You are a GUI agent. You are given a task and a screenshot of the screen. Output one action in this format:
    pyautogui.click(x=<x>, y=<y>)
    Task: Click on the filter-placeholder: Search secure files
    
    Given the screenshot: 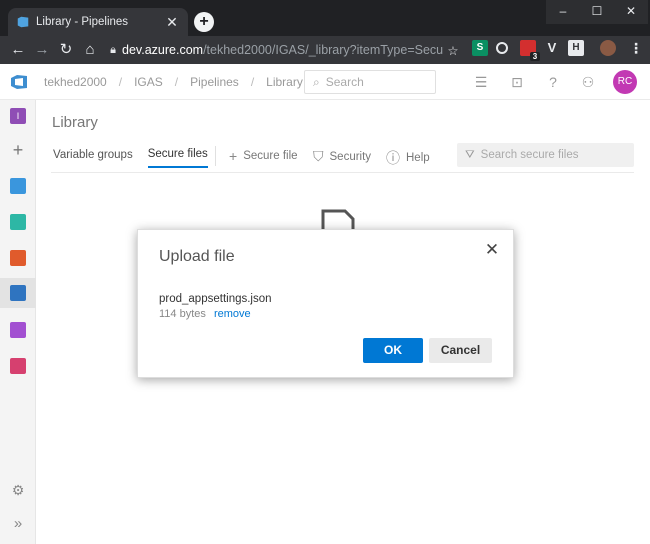 What is the action you would take?
    pyautogui.click(x=529, y=155)
    